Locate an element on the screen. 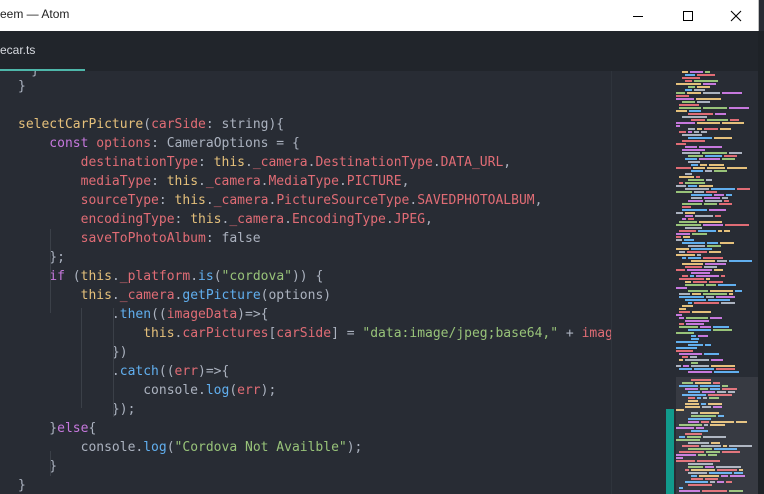 Image resolution: width=764 pixels, height=494 pixels. code-line: } is located at coordinates (22, 485).